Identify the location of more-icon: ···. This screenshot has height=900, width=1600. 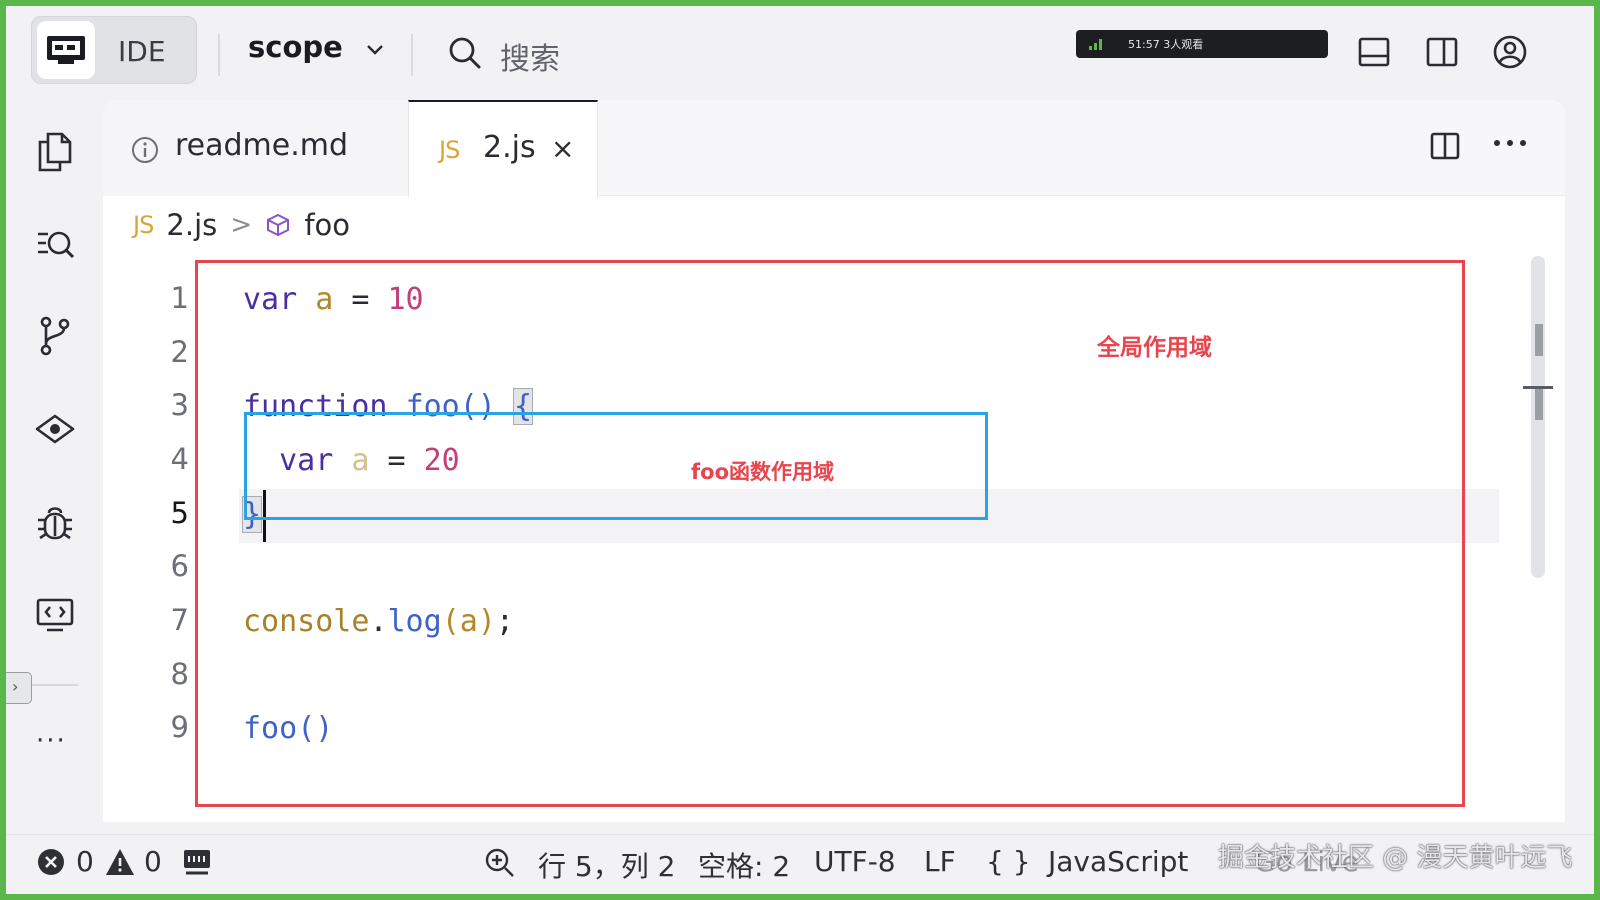
(51, 741).